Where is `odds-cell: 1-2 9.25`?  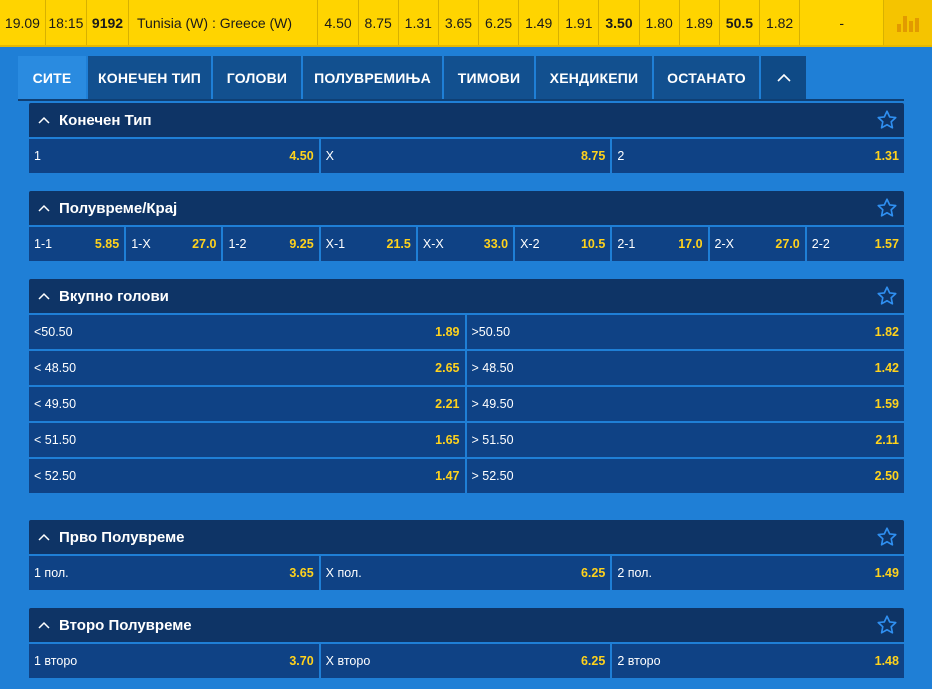 odds-cell: 1-2 9.25 is located at coordinates (272, 243).